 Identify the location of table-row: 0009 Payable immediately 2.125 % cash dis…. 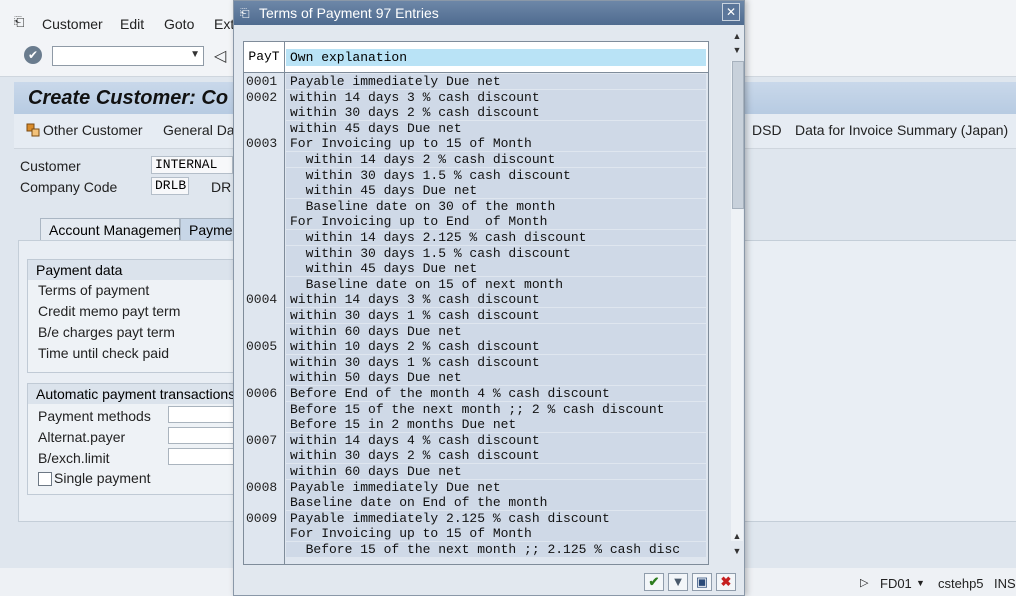
(476, 518).